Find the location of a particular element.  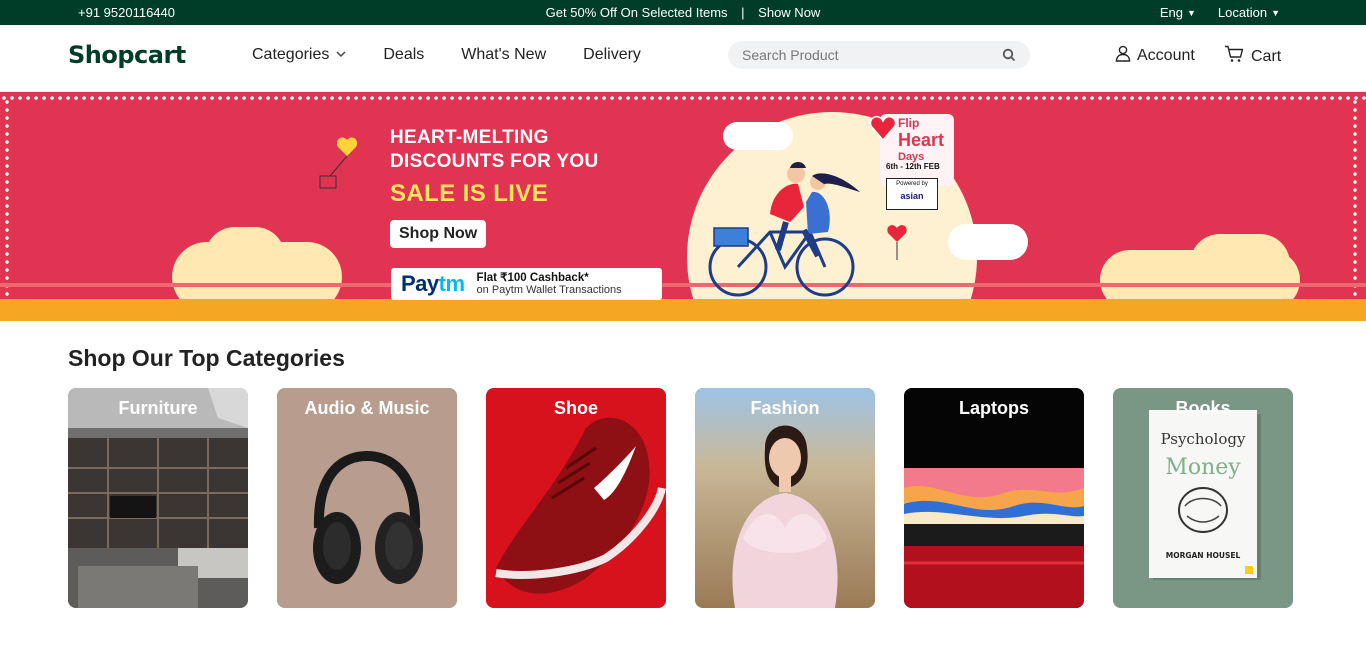

banner-border-dots is located at coordinates (683, 98).